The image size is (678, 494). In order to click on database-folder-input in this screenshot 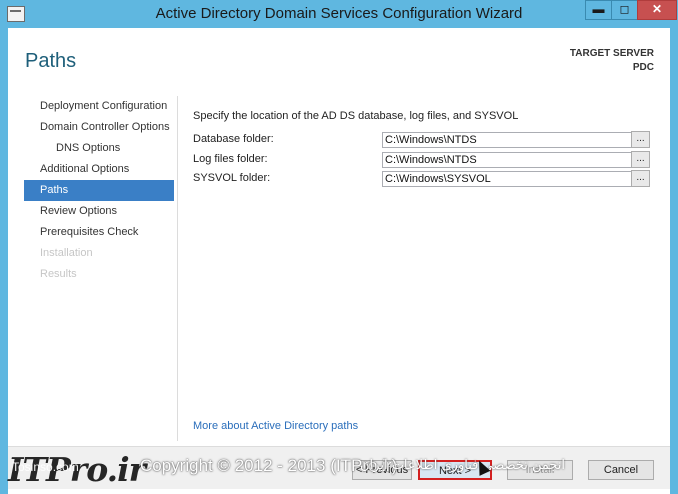, I will do `click(507, 140)`.